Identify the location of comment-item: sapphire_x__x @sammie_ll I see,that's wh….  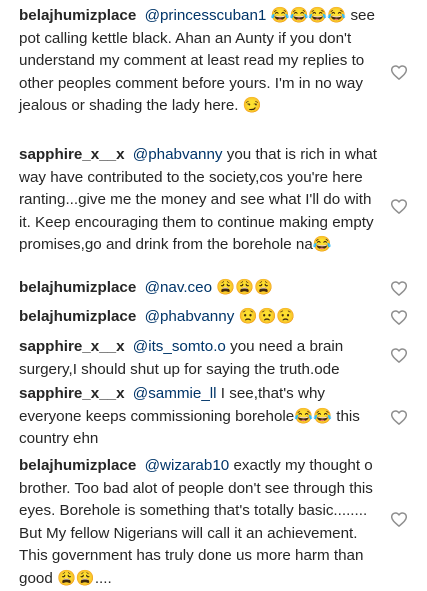
(219, 417).